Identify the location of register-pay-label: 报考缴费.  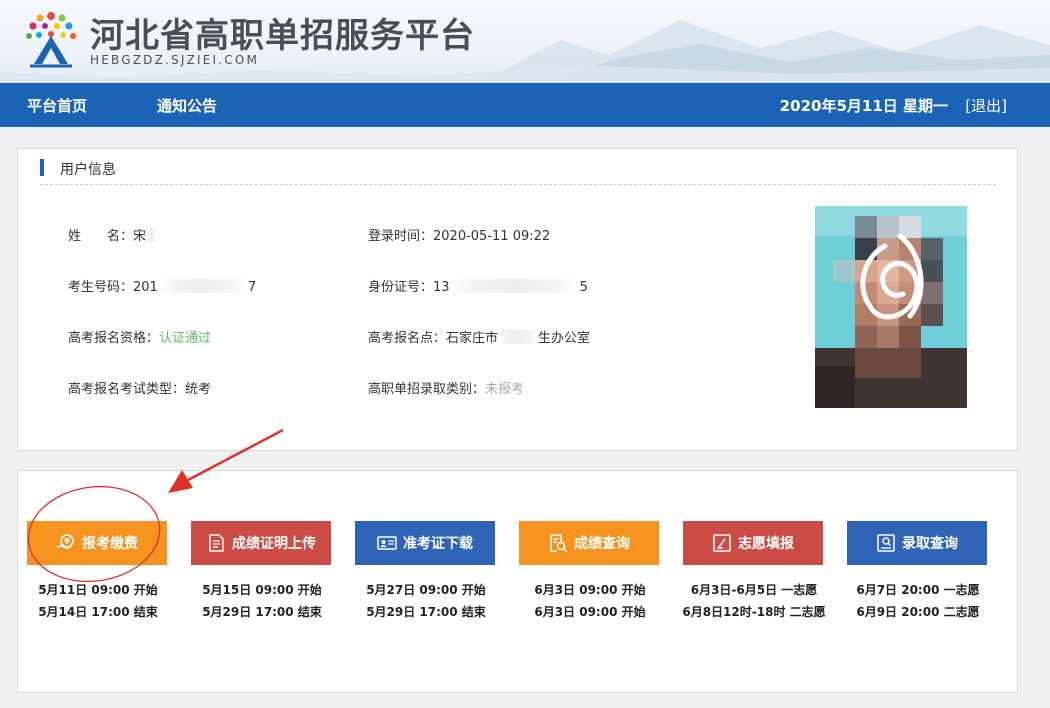
(110, 544).